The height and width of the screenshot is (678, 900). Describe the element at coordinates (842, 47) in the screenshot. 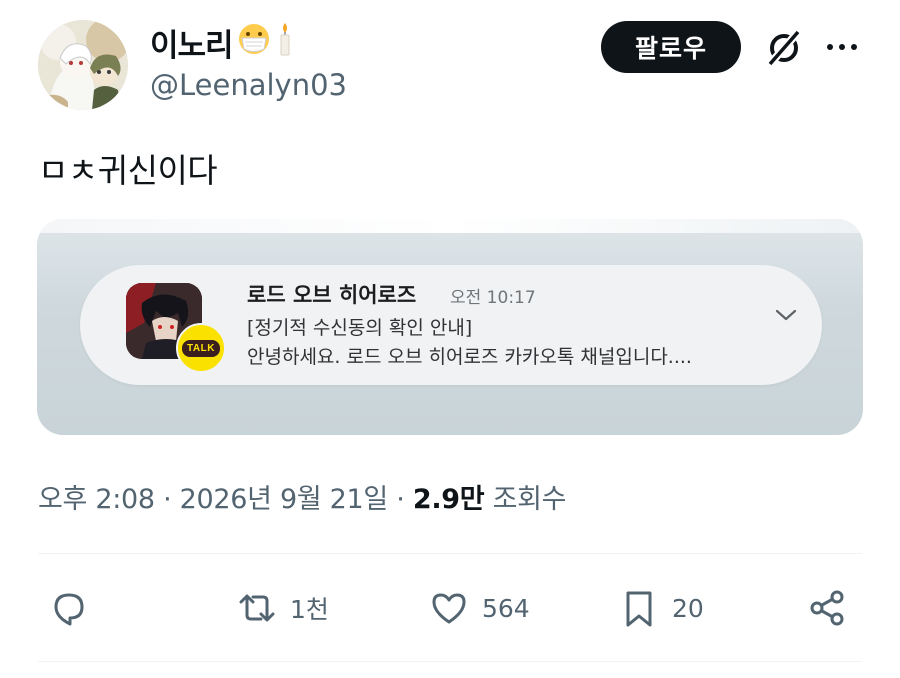

I see `more-options-icon` at that location.